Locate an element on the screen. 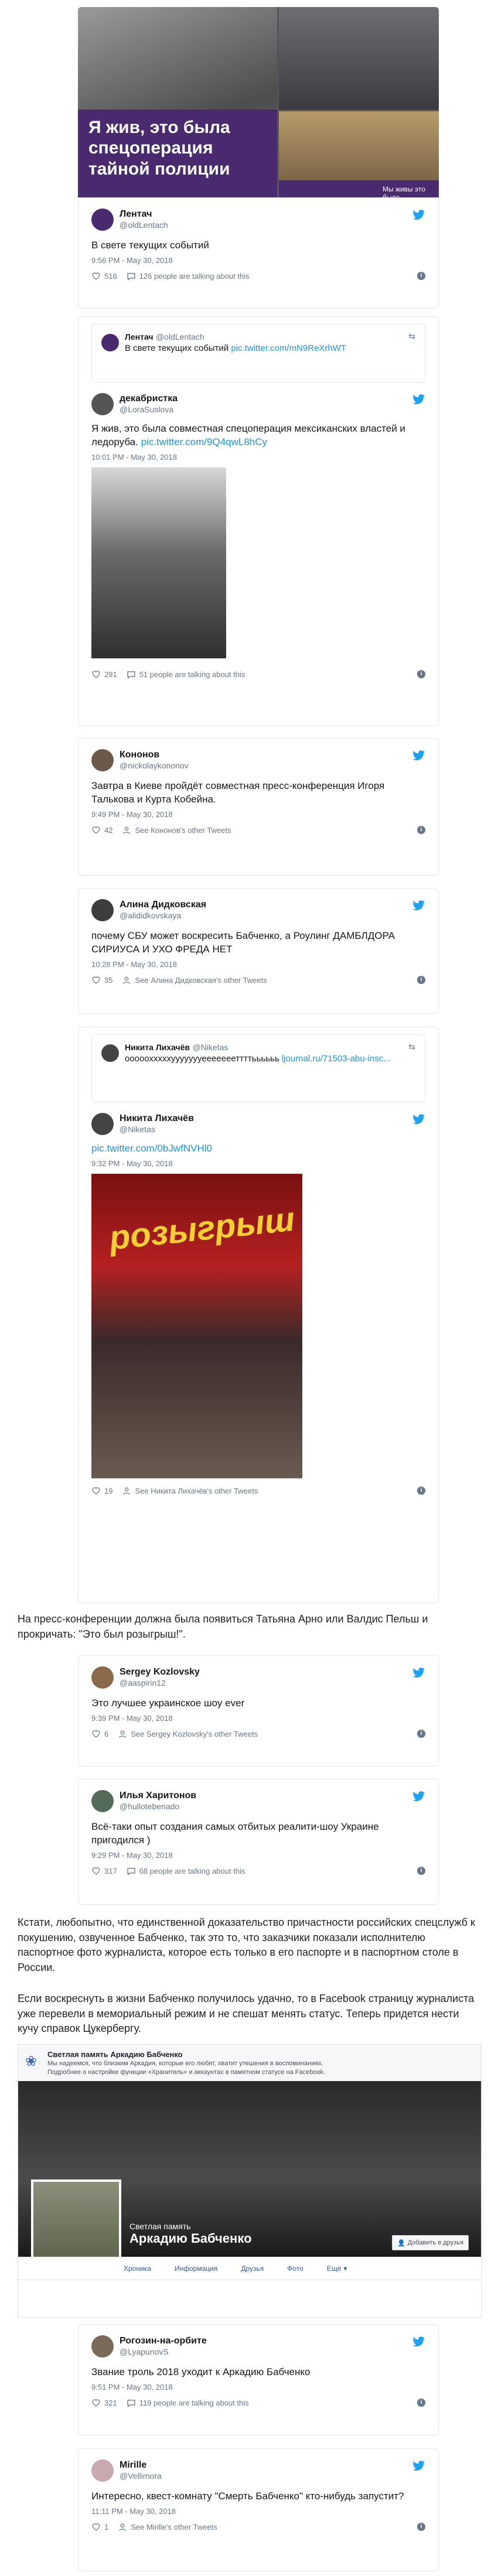 The image size is (498, 2576). tweet-timestamp: 10:01 PM - May 30, 2018 is located at coordinates (258, 458).